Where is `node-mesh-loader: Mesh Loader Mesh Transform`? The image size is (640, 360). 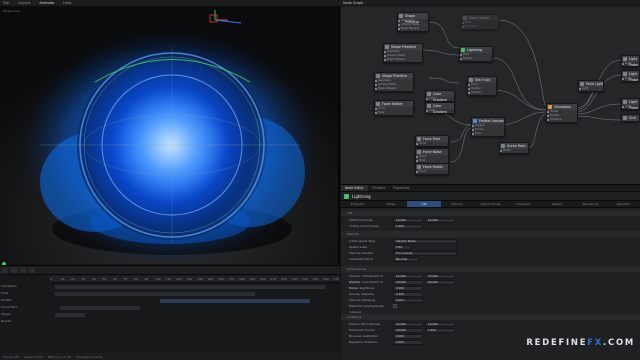 node-mesh-loader: Mesh Loader Mesh Transform is located at coordinates (480, 22).